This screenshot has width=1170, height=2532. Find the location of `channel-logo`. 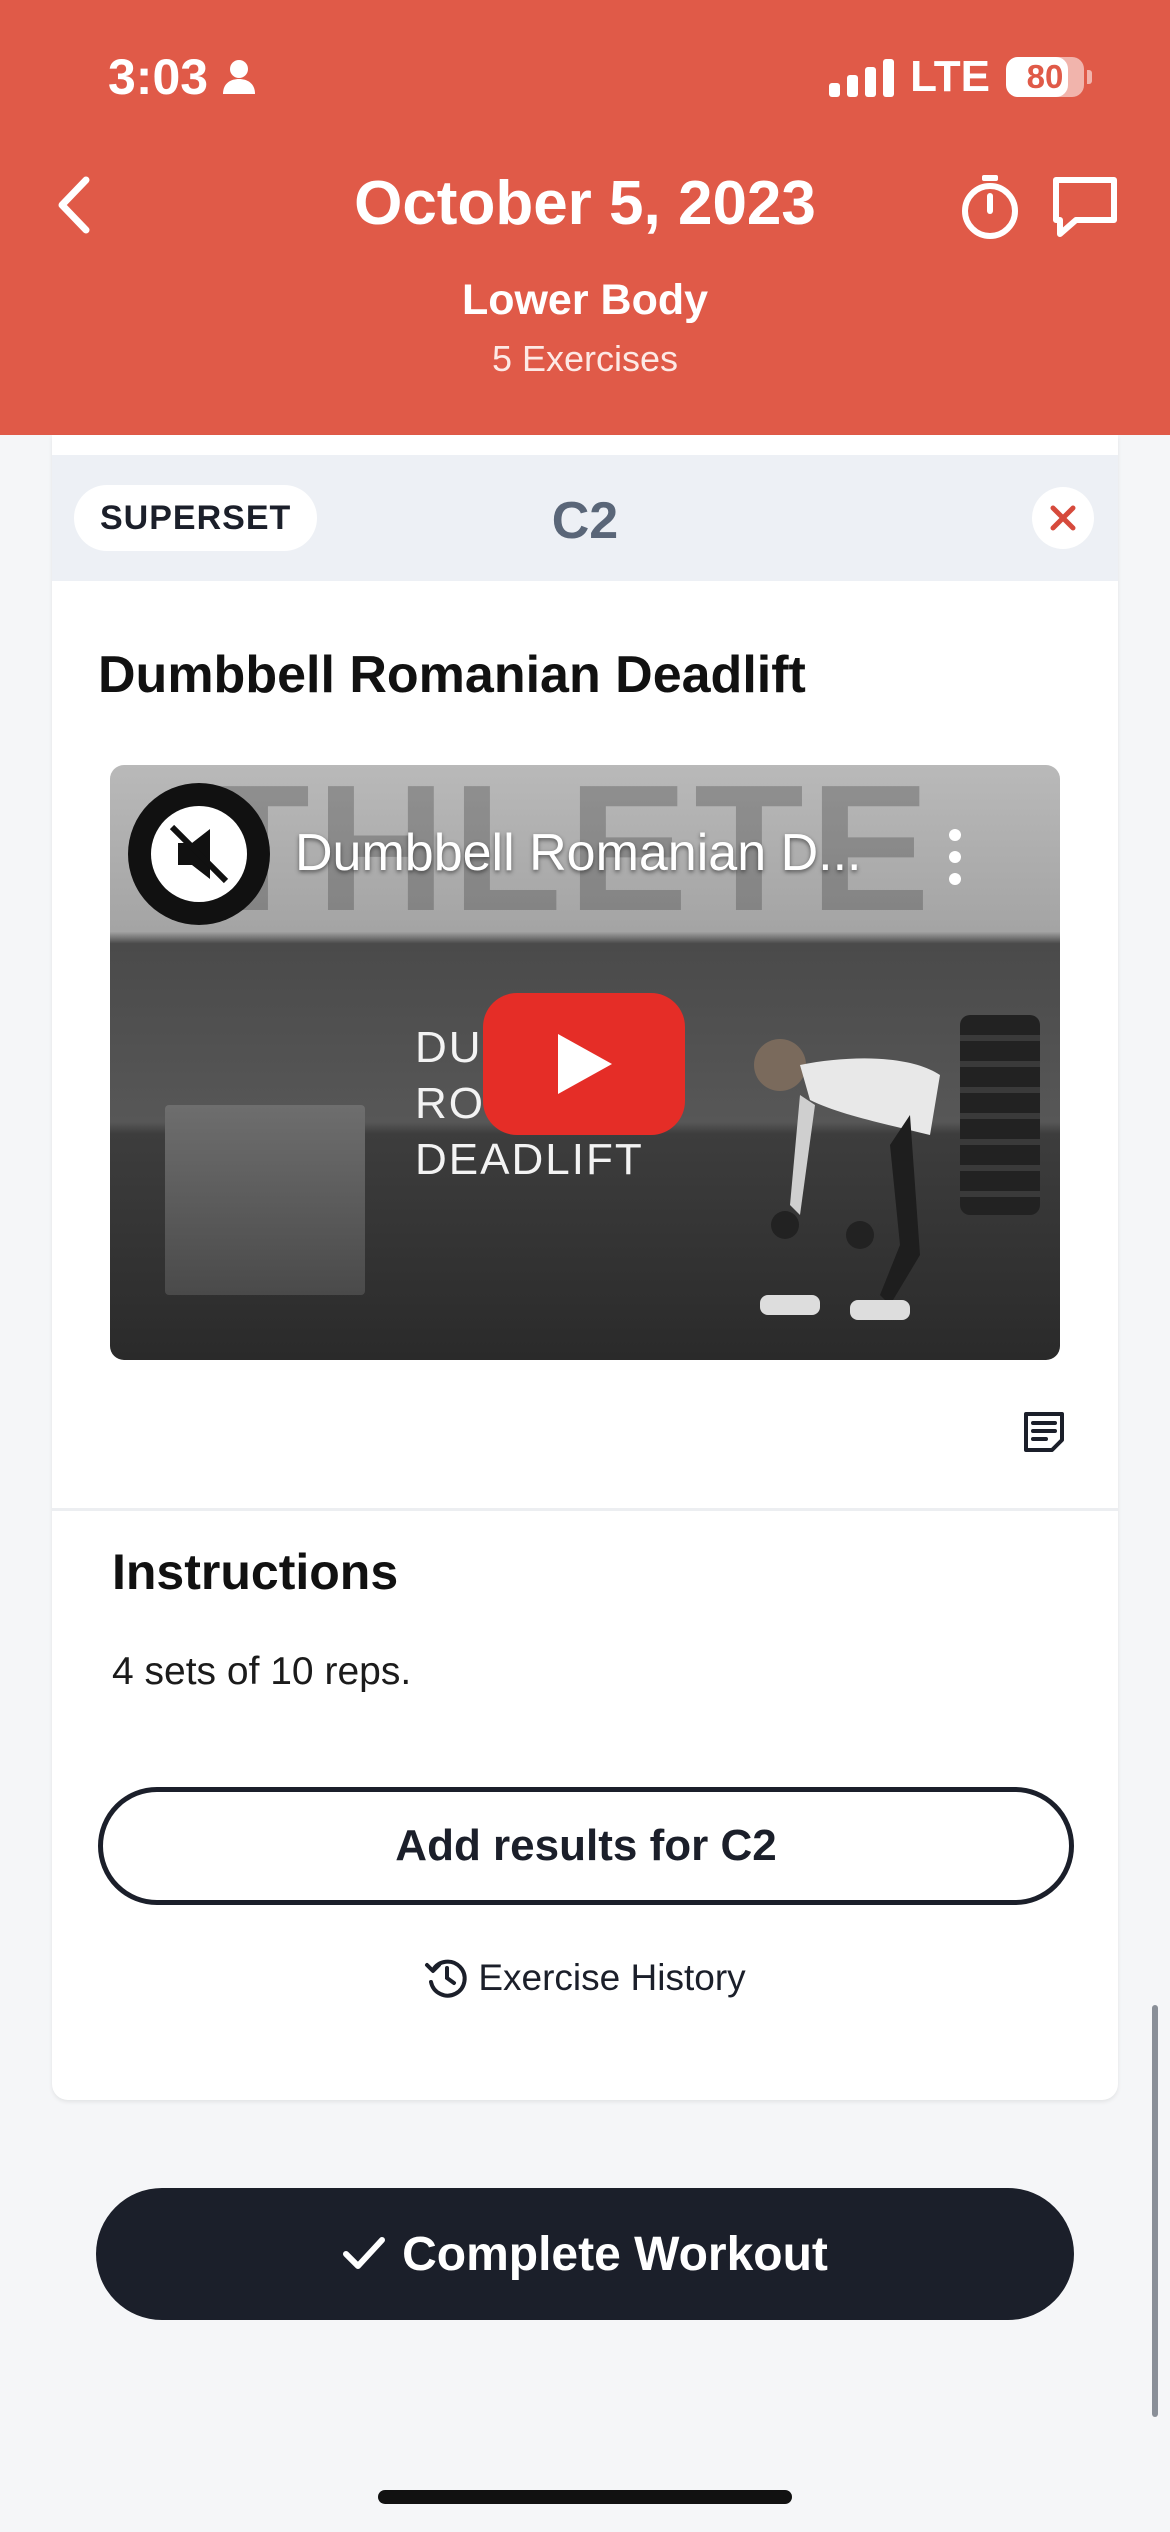

channel-logo is located at coordinates (199, 854).